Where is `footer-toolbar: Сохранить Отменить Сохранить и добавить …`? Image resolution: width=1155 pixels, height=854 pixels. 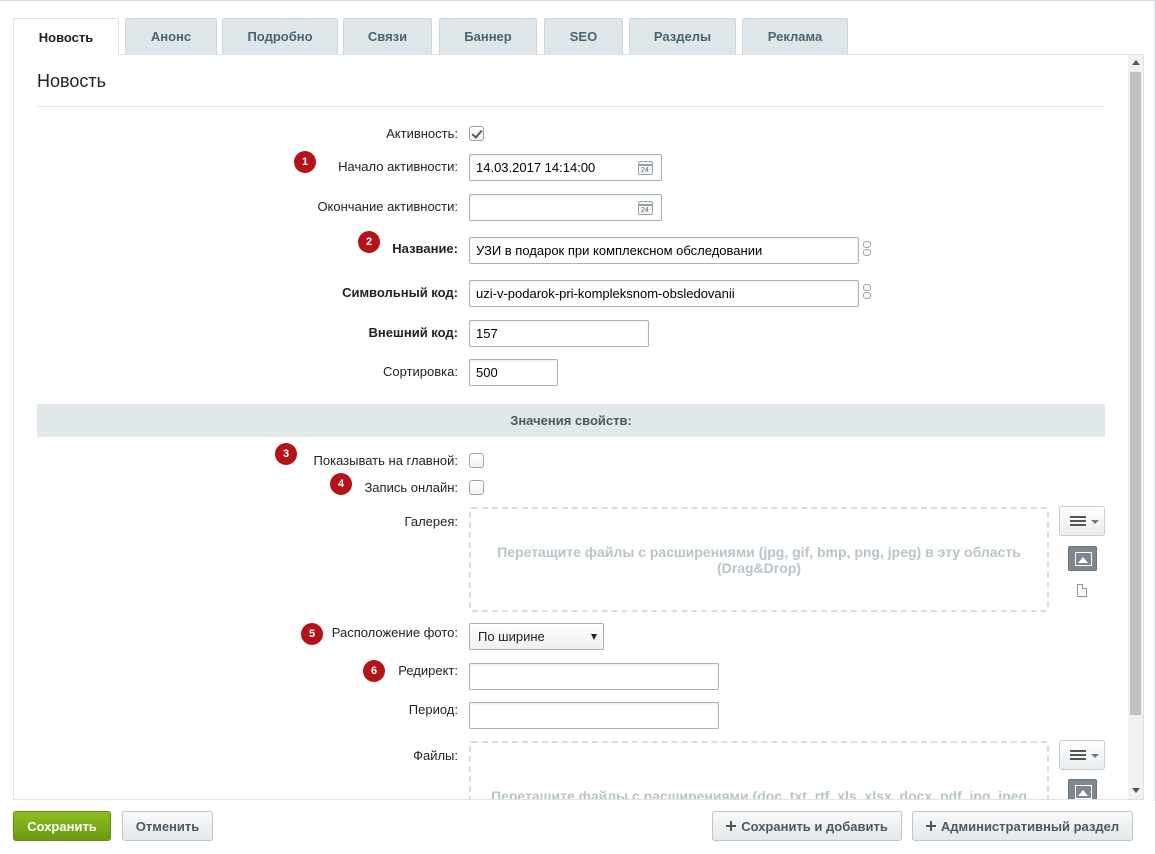 footer-toolbar: Сохранить Отменить Сохранить и добавить … is located at coordinates (577, 827).